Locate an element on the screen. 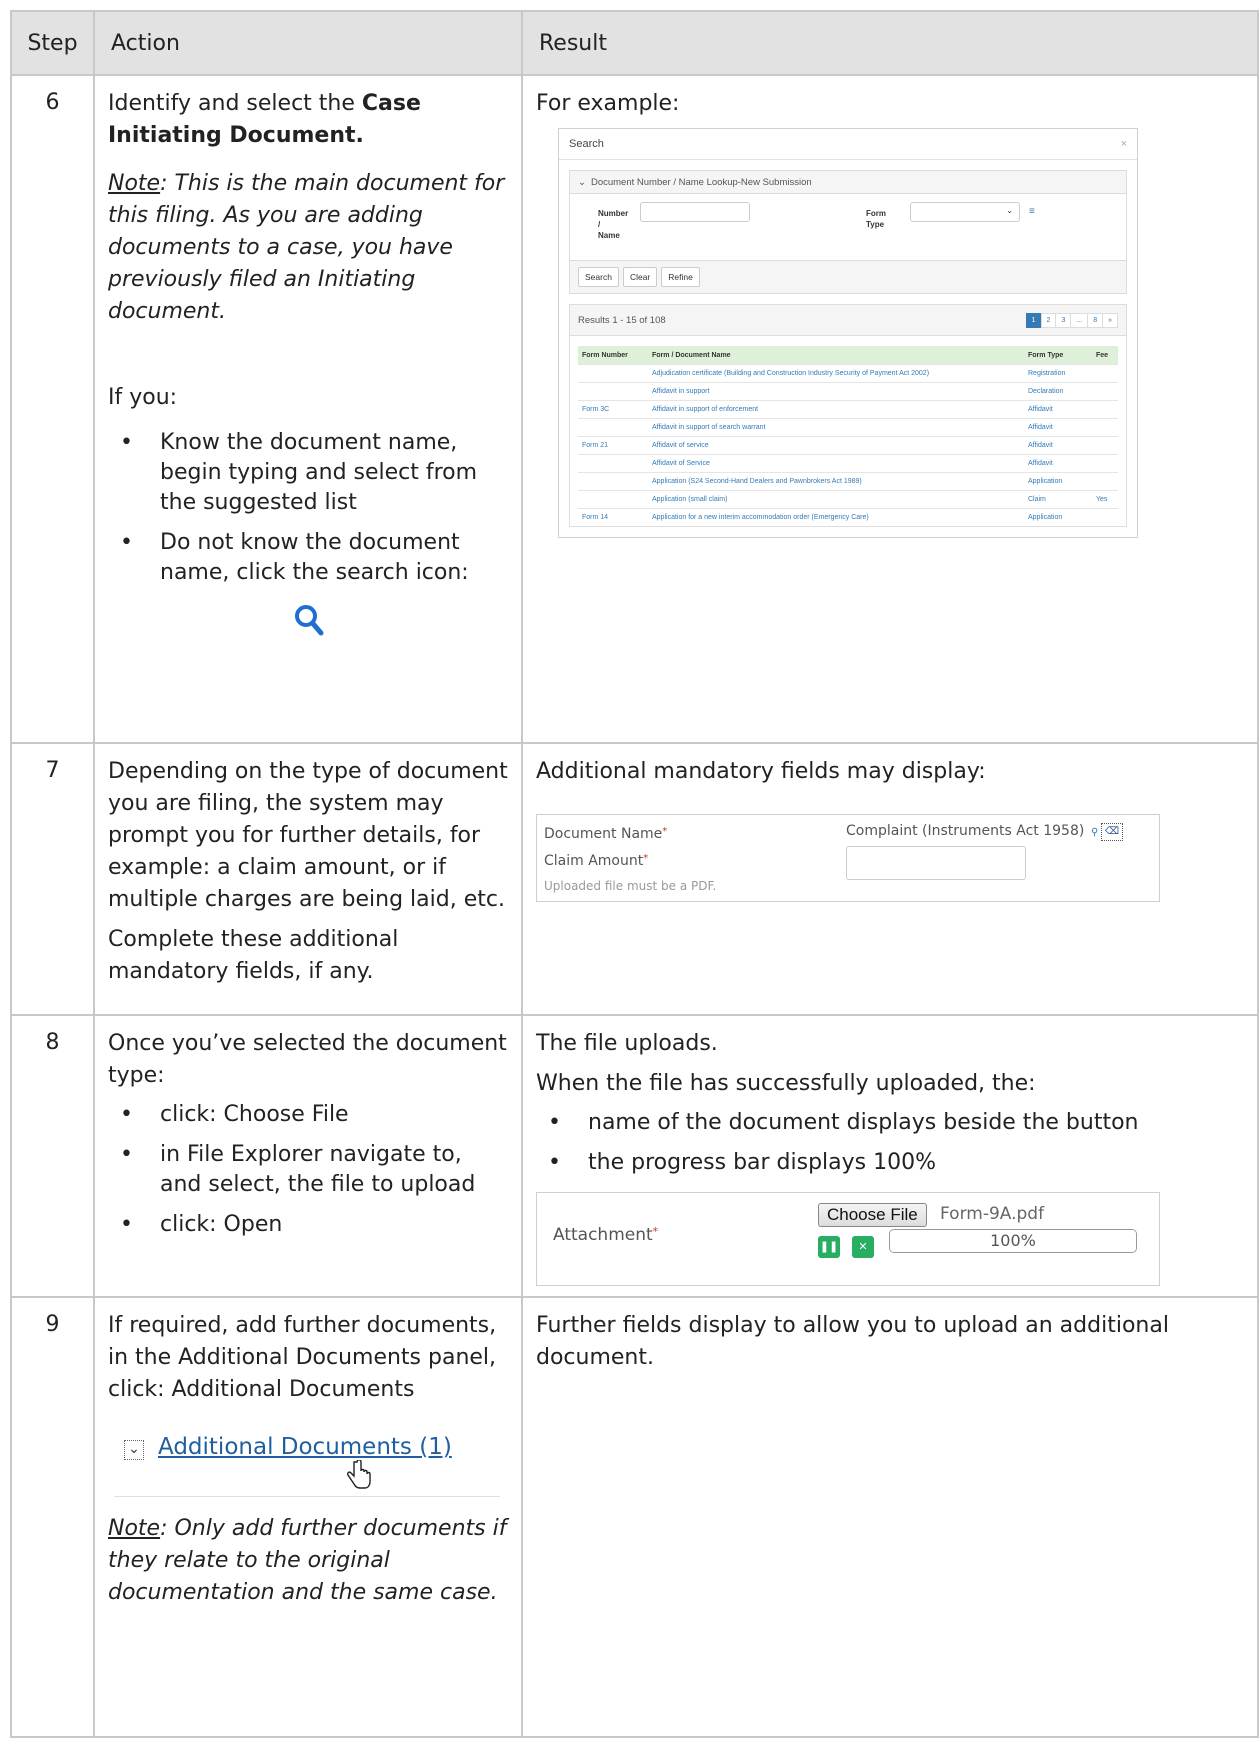 The height and width of the screenshot is (1738, 1259). if-you-text: If you: is located at coordinates (143, 397).